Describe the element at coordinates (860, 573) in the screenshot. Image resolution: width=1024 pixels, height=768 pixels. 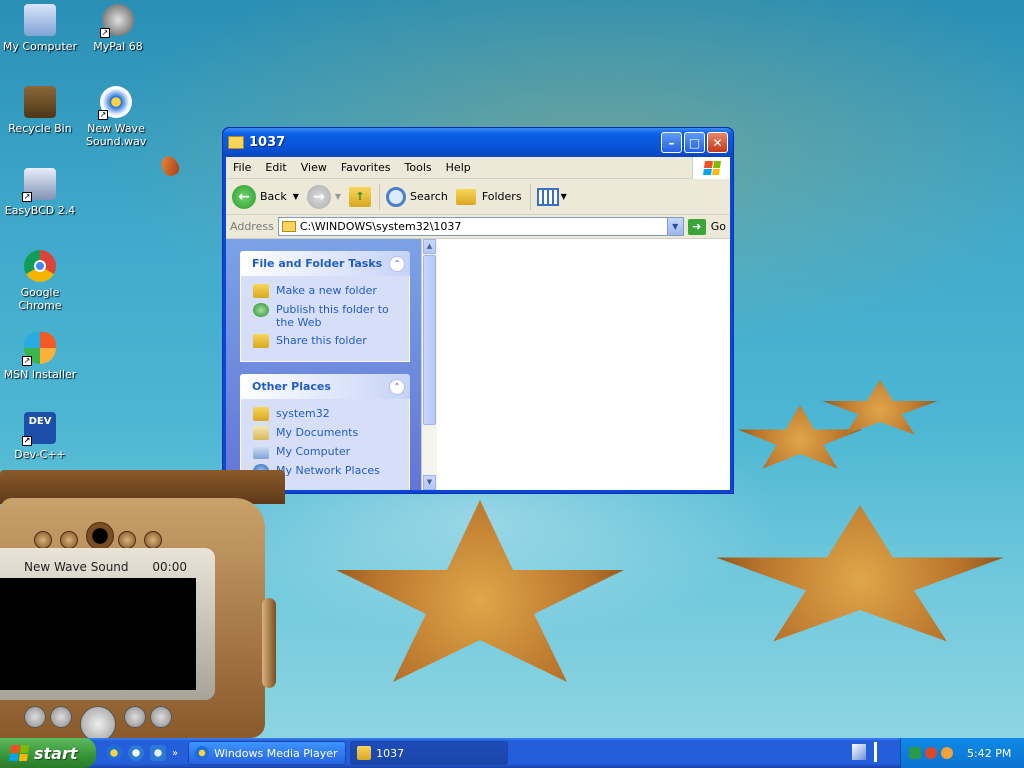
I see `starfish-decoration` at that location.